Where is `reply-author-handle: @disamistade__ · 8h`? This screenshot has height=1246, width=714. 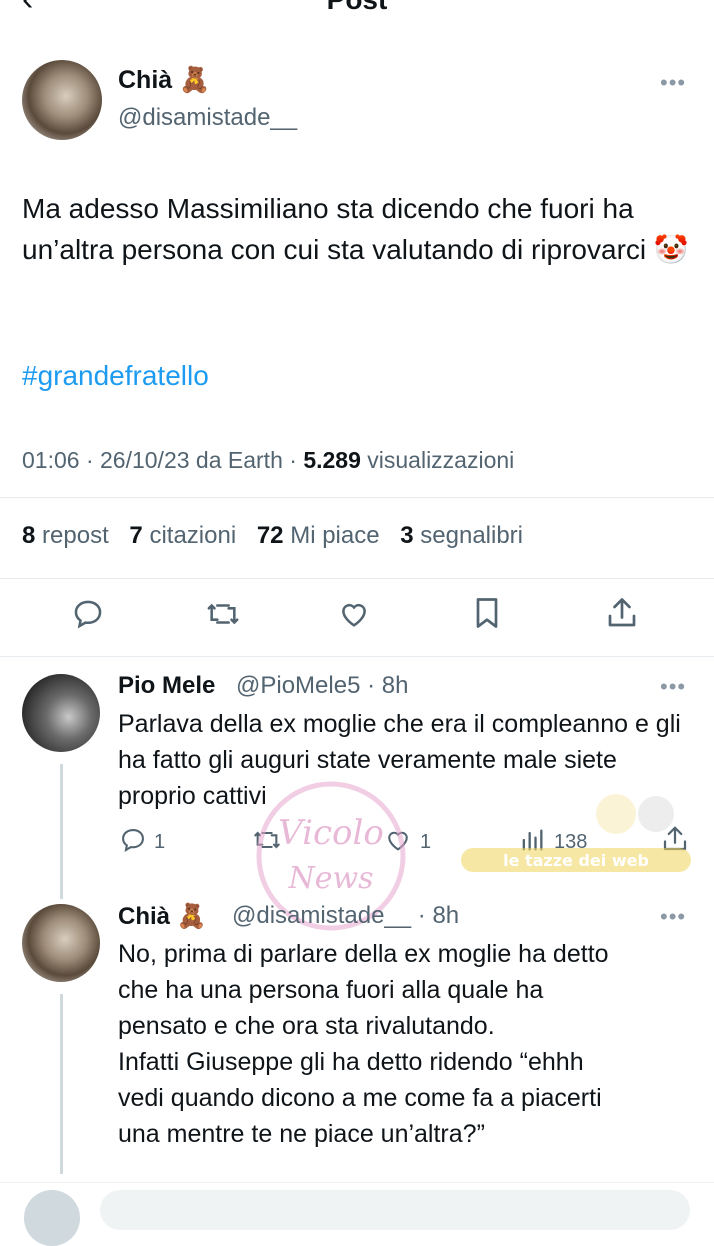
reply-author-handle: @disamistade__ · 8h is located at coordinates (345, 916).